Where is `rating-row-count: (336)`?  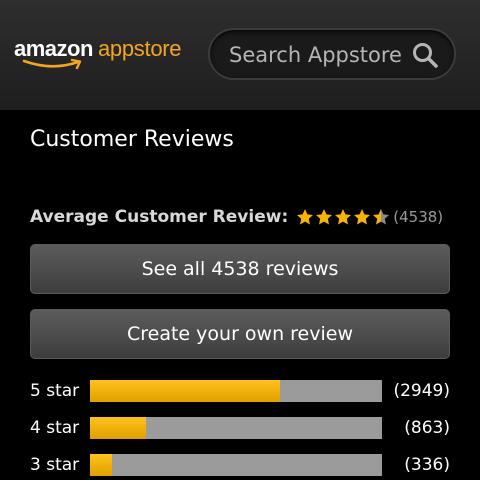
rating-row-count: (336) is located at coordinates (427, 465).